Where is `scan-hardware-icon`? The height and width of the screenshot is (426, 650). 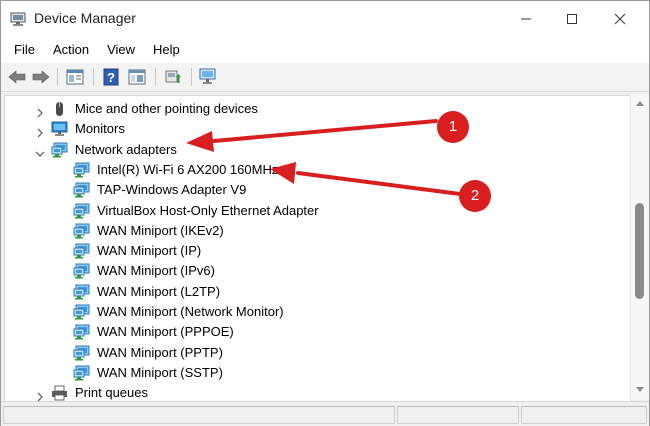
scan-hardware-icon is located at coordinates (207, 76).